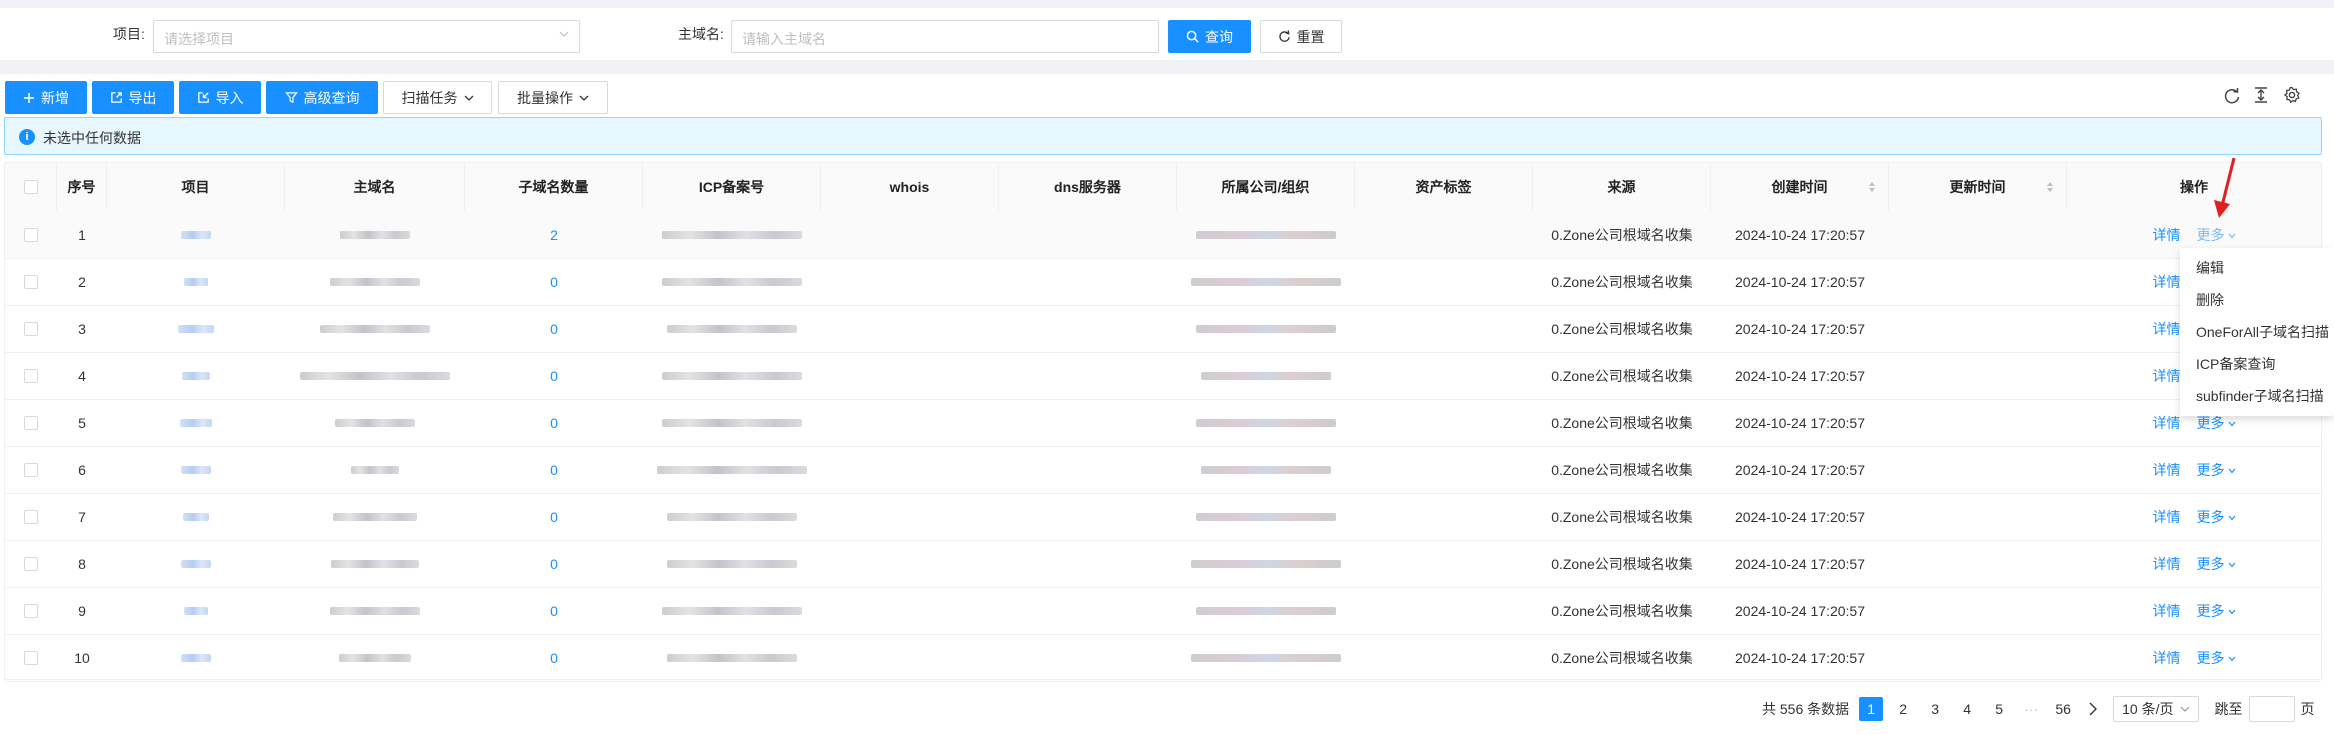 Image resolution: width=2334 pixels, height=735 pixels. I want to click on menu-item-edit: 编辑, so click(2257, 268).